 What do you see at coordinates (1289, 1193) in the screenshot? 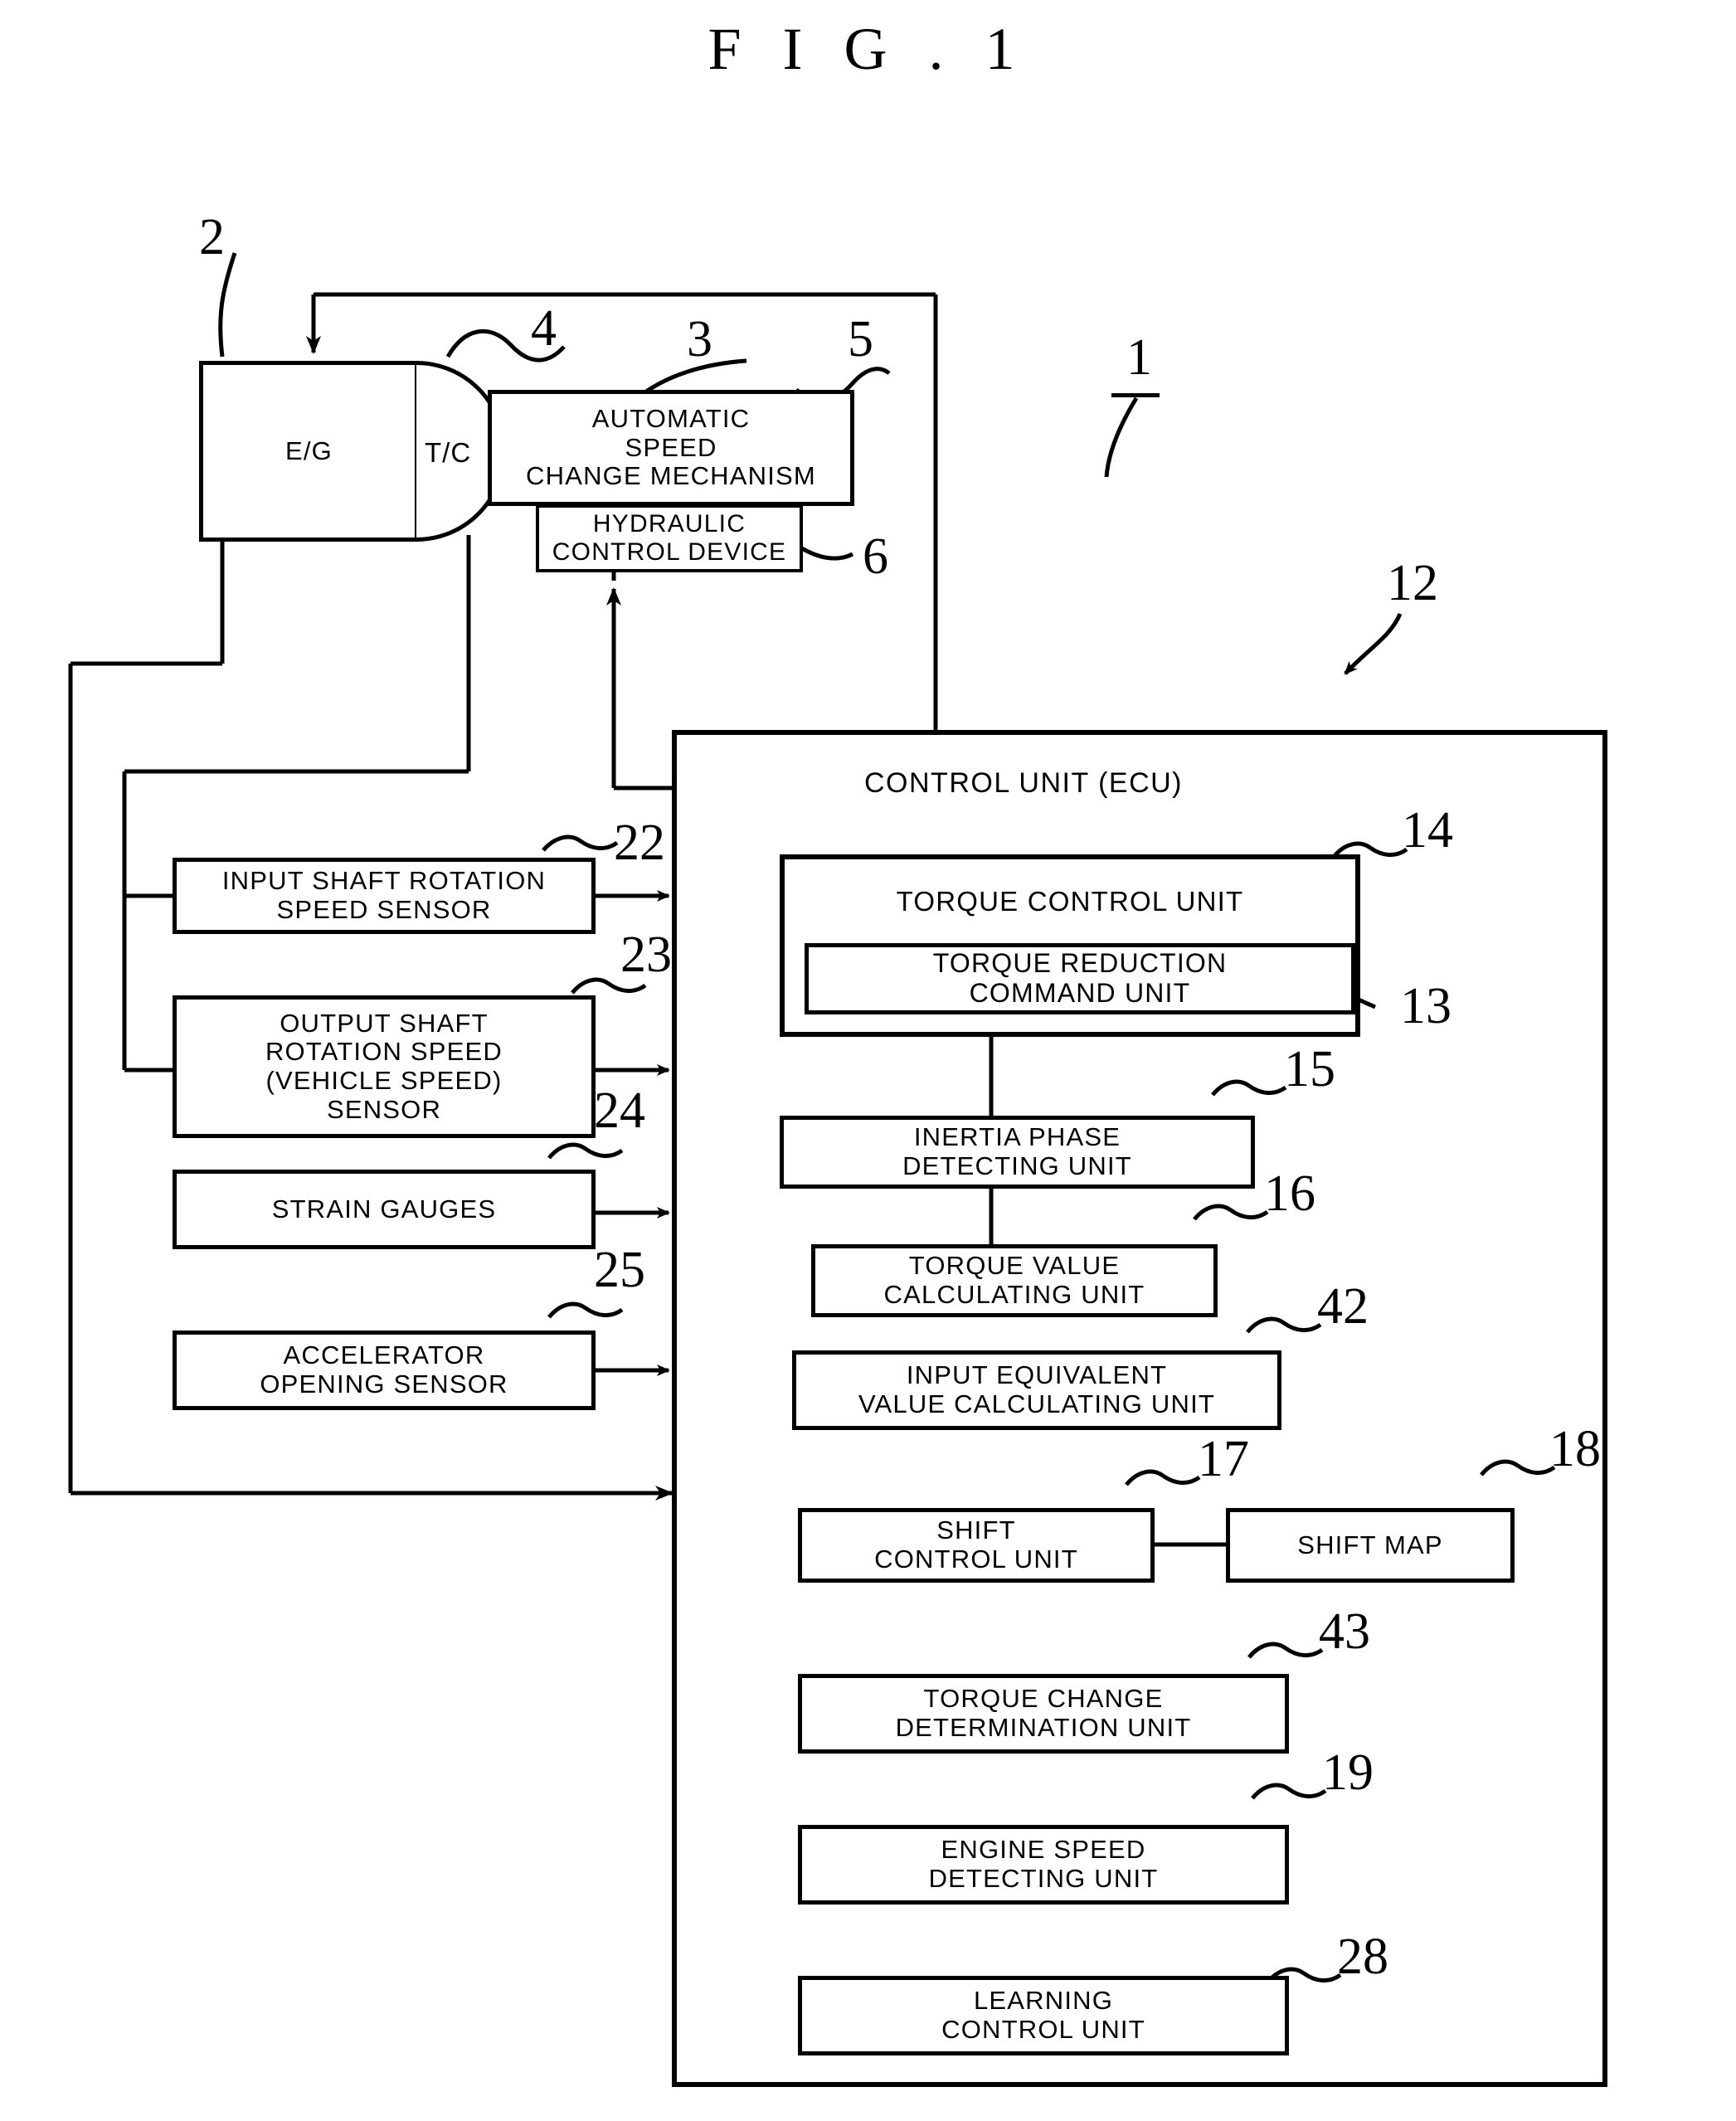
I see `ref-16: 16` at bounding box center [1289, 1193].